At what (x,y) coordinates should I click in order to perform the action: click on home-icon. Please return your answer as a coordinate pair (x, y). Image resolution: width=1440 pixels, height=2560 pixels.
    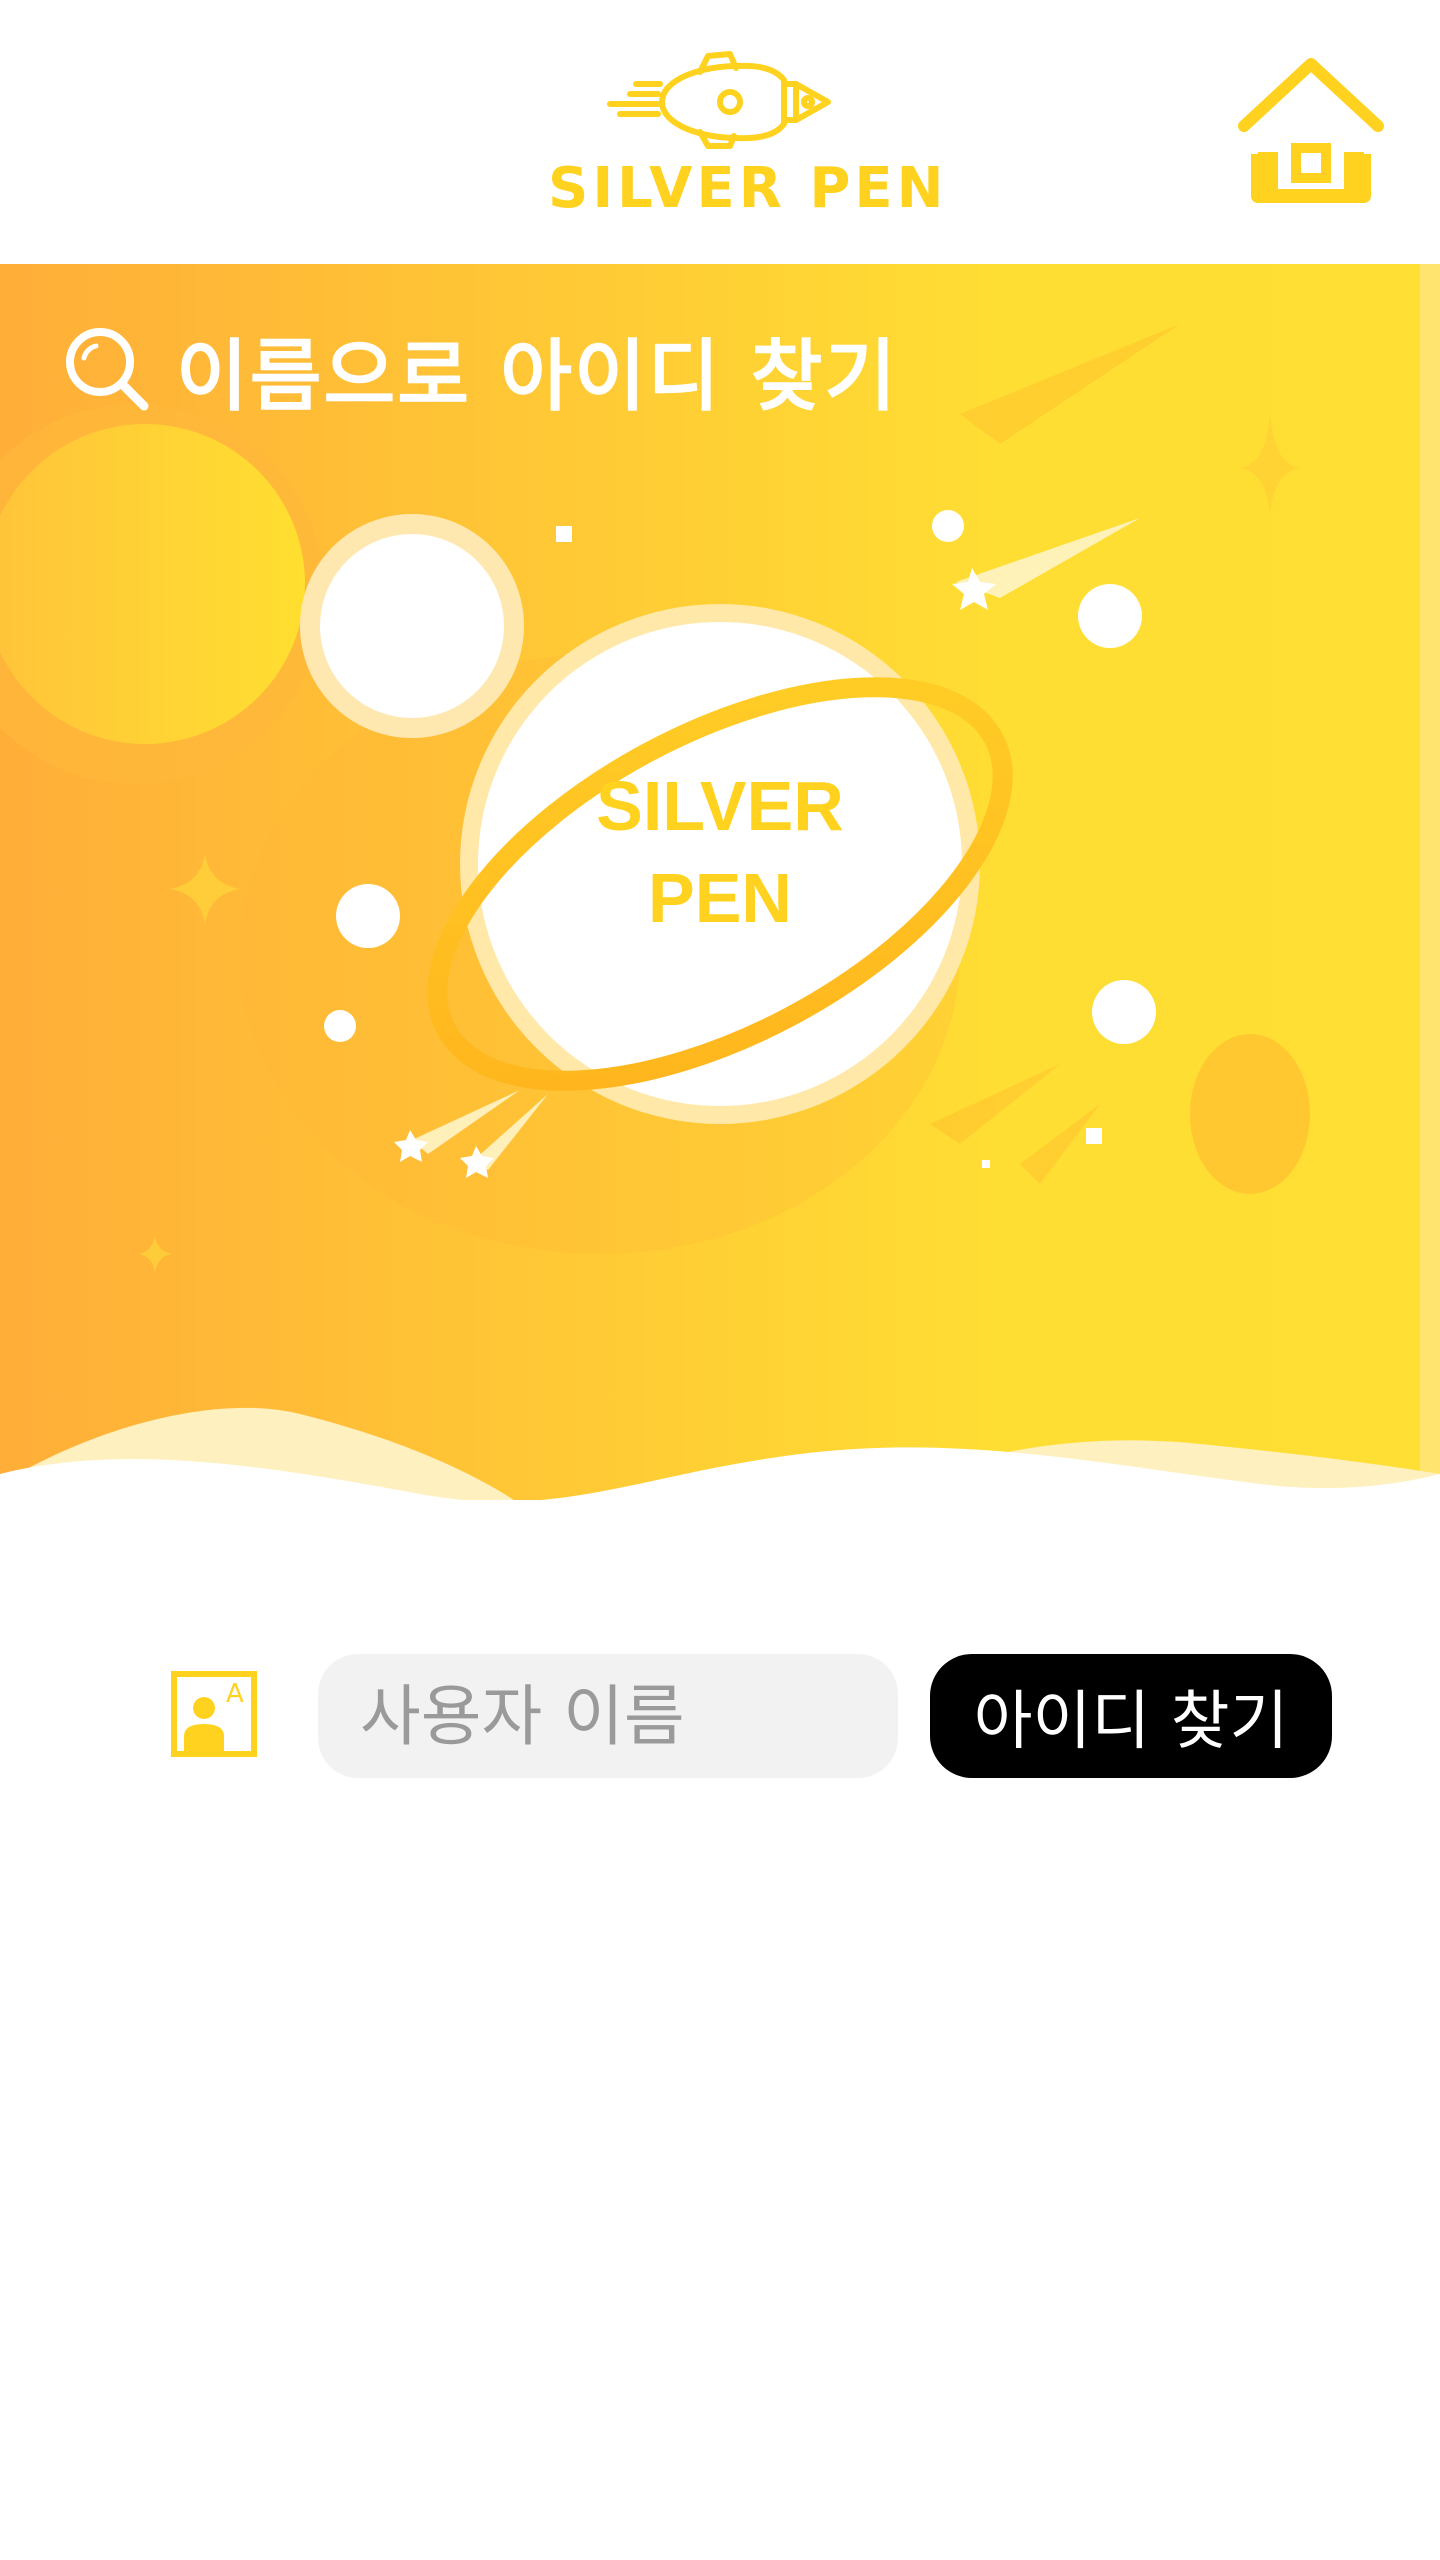
    Looking at the image, I should click on (1311, 130).